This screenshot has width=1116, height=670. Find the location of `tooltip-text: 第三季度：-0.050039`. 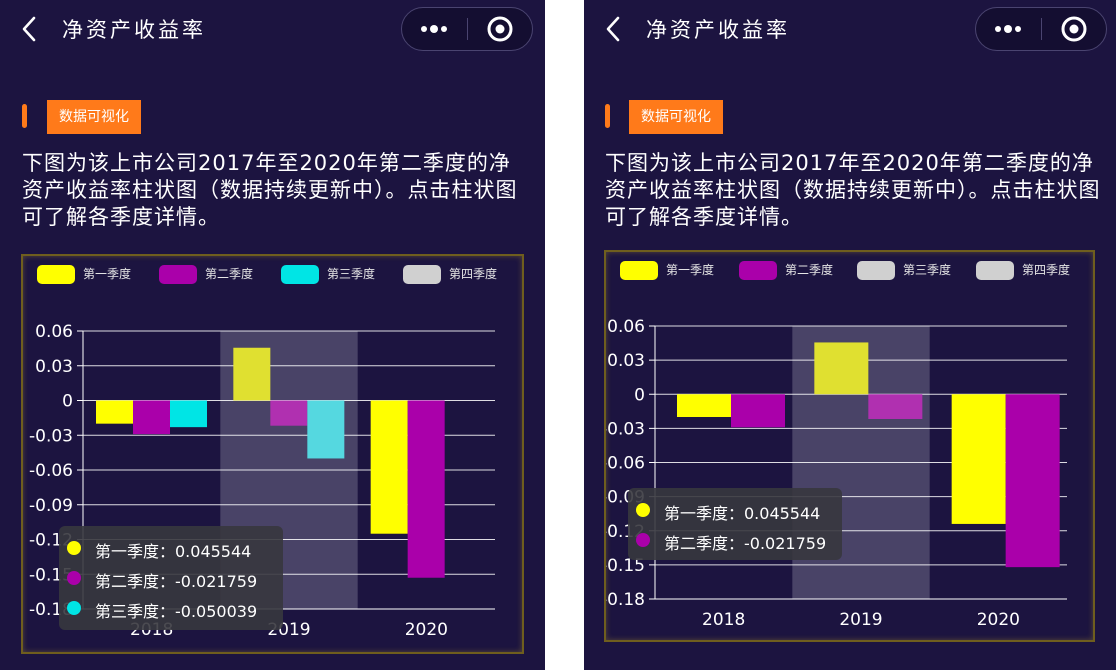

tooltip-text: 第三季度：-0.050039 is located at coordinates (176, 611).